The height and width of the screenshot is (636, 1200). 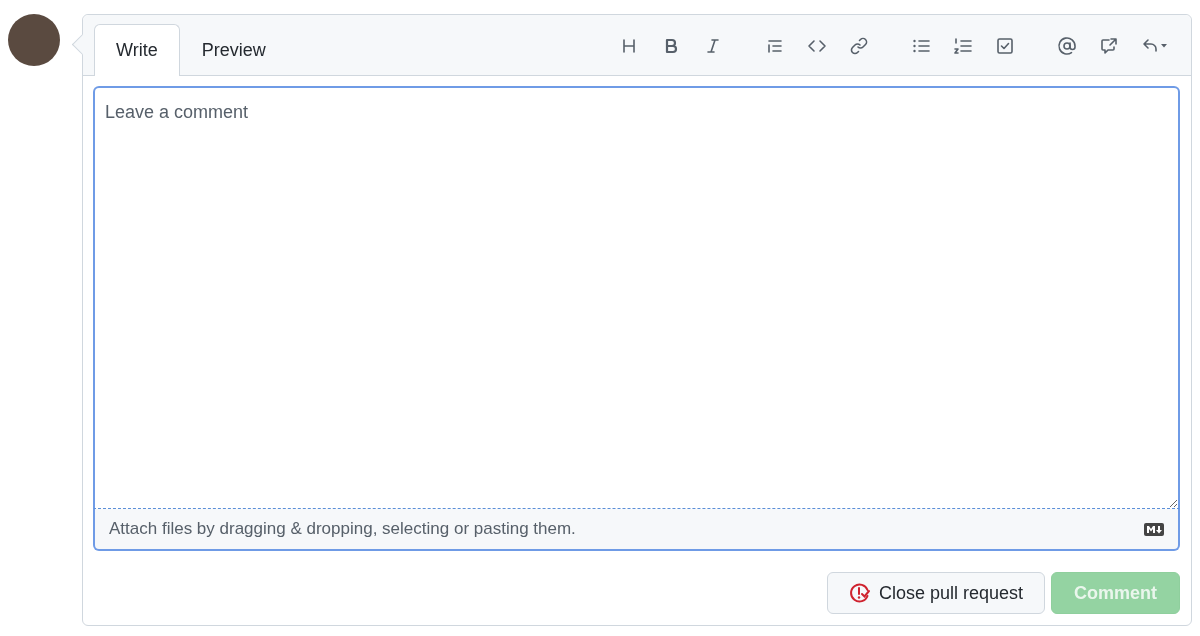 I want to click on closed-clock-icon, so click(x=859, y=593).